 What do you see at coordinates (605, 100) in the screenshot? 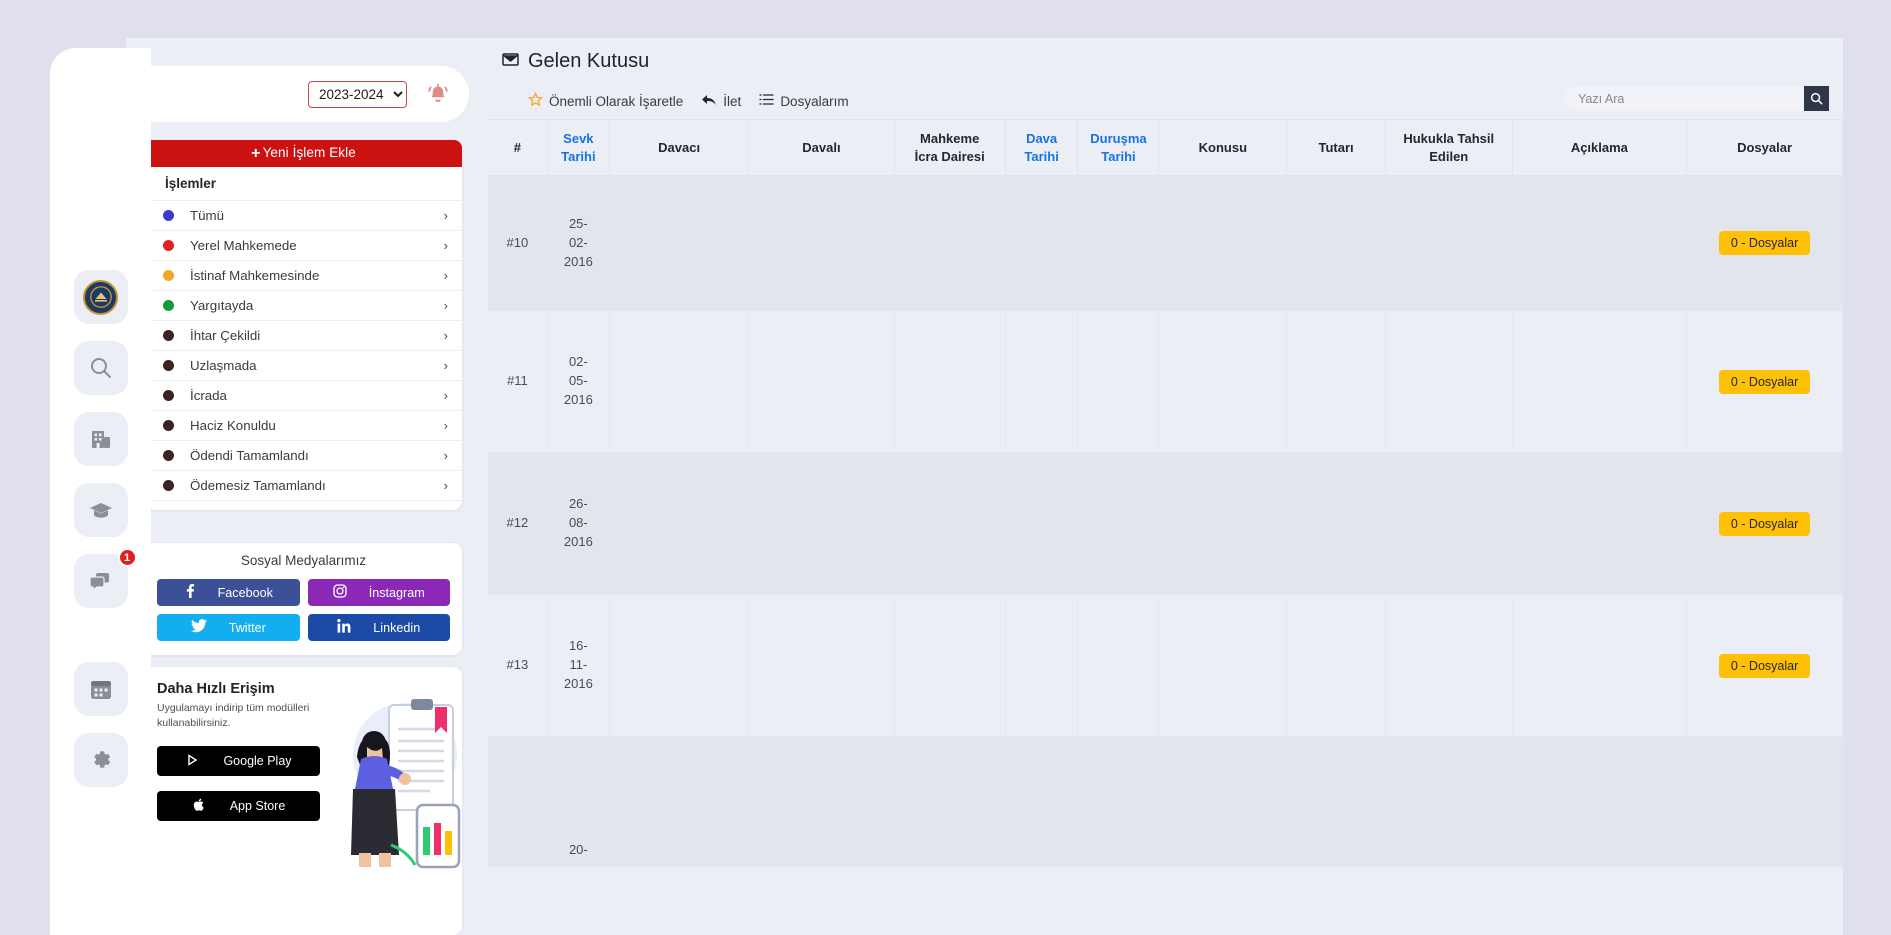
I see `mark-important-button: Önemli Olarak İşaretle` at bounding box center [605, 100].